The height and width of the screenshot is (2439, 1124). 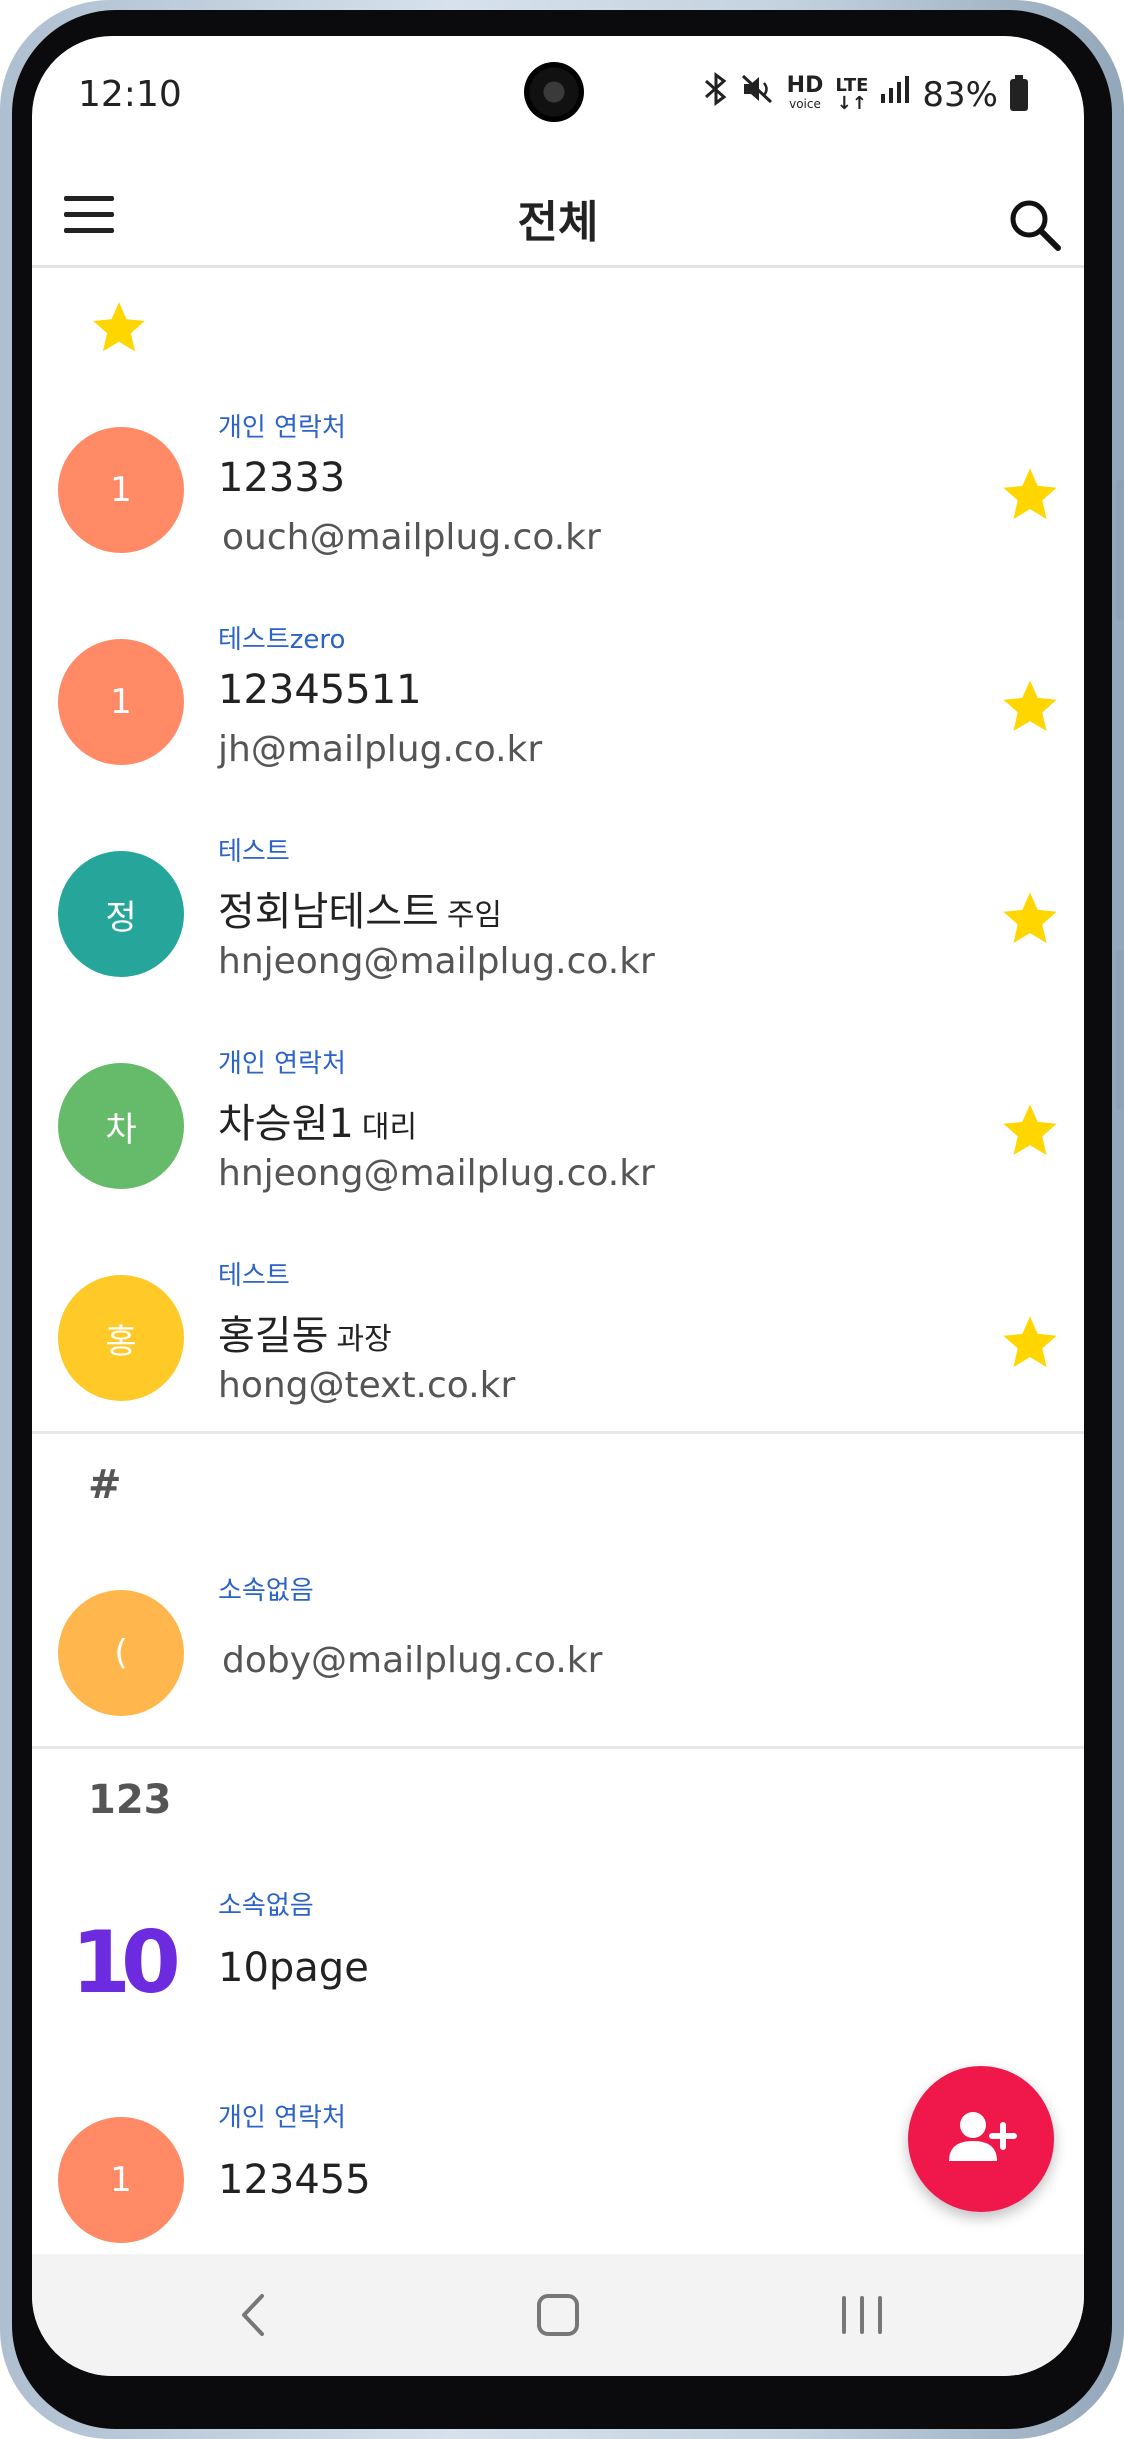 I want to click on star-icon, so click(x=119, y=327).